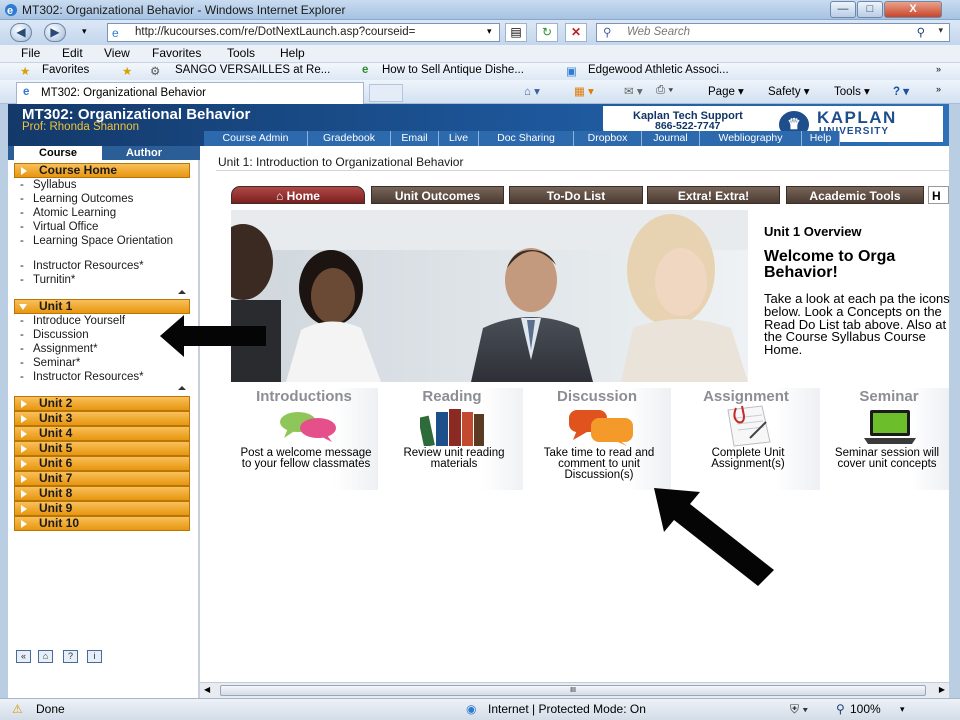  Describe the element at coordinates (65, 70) in the screenshot. I see `favorites-button: Favorites` at that location.